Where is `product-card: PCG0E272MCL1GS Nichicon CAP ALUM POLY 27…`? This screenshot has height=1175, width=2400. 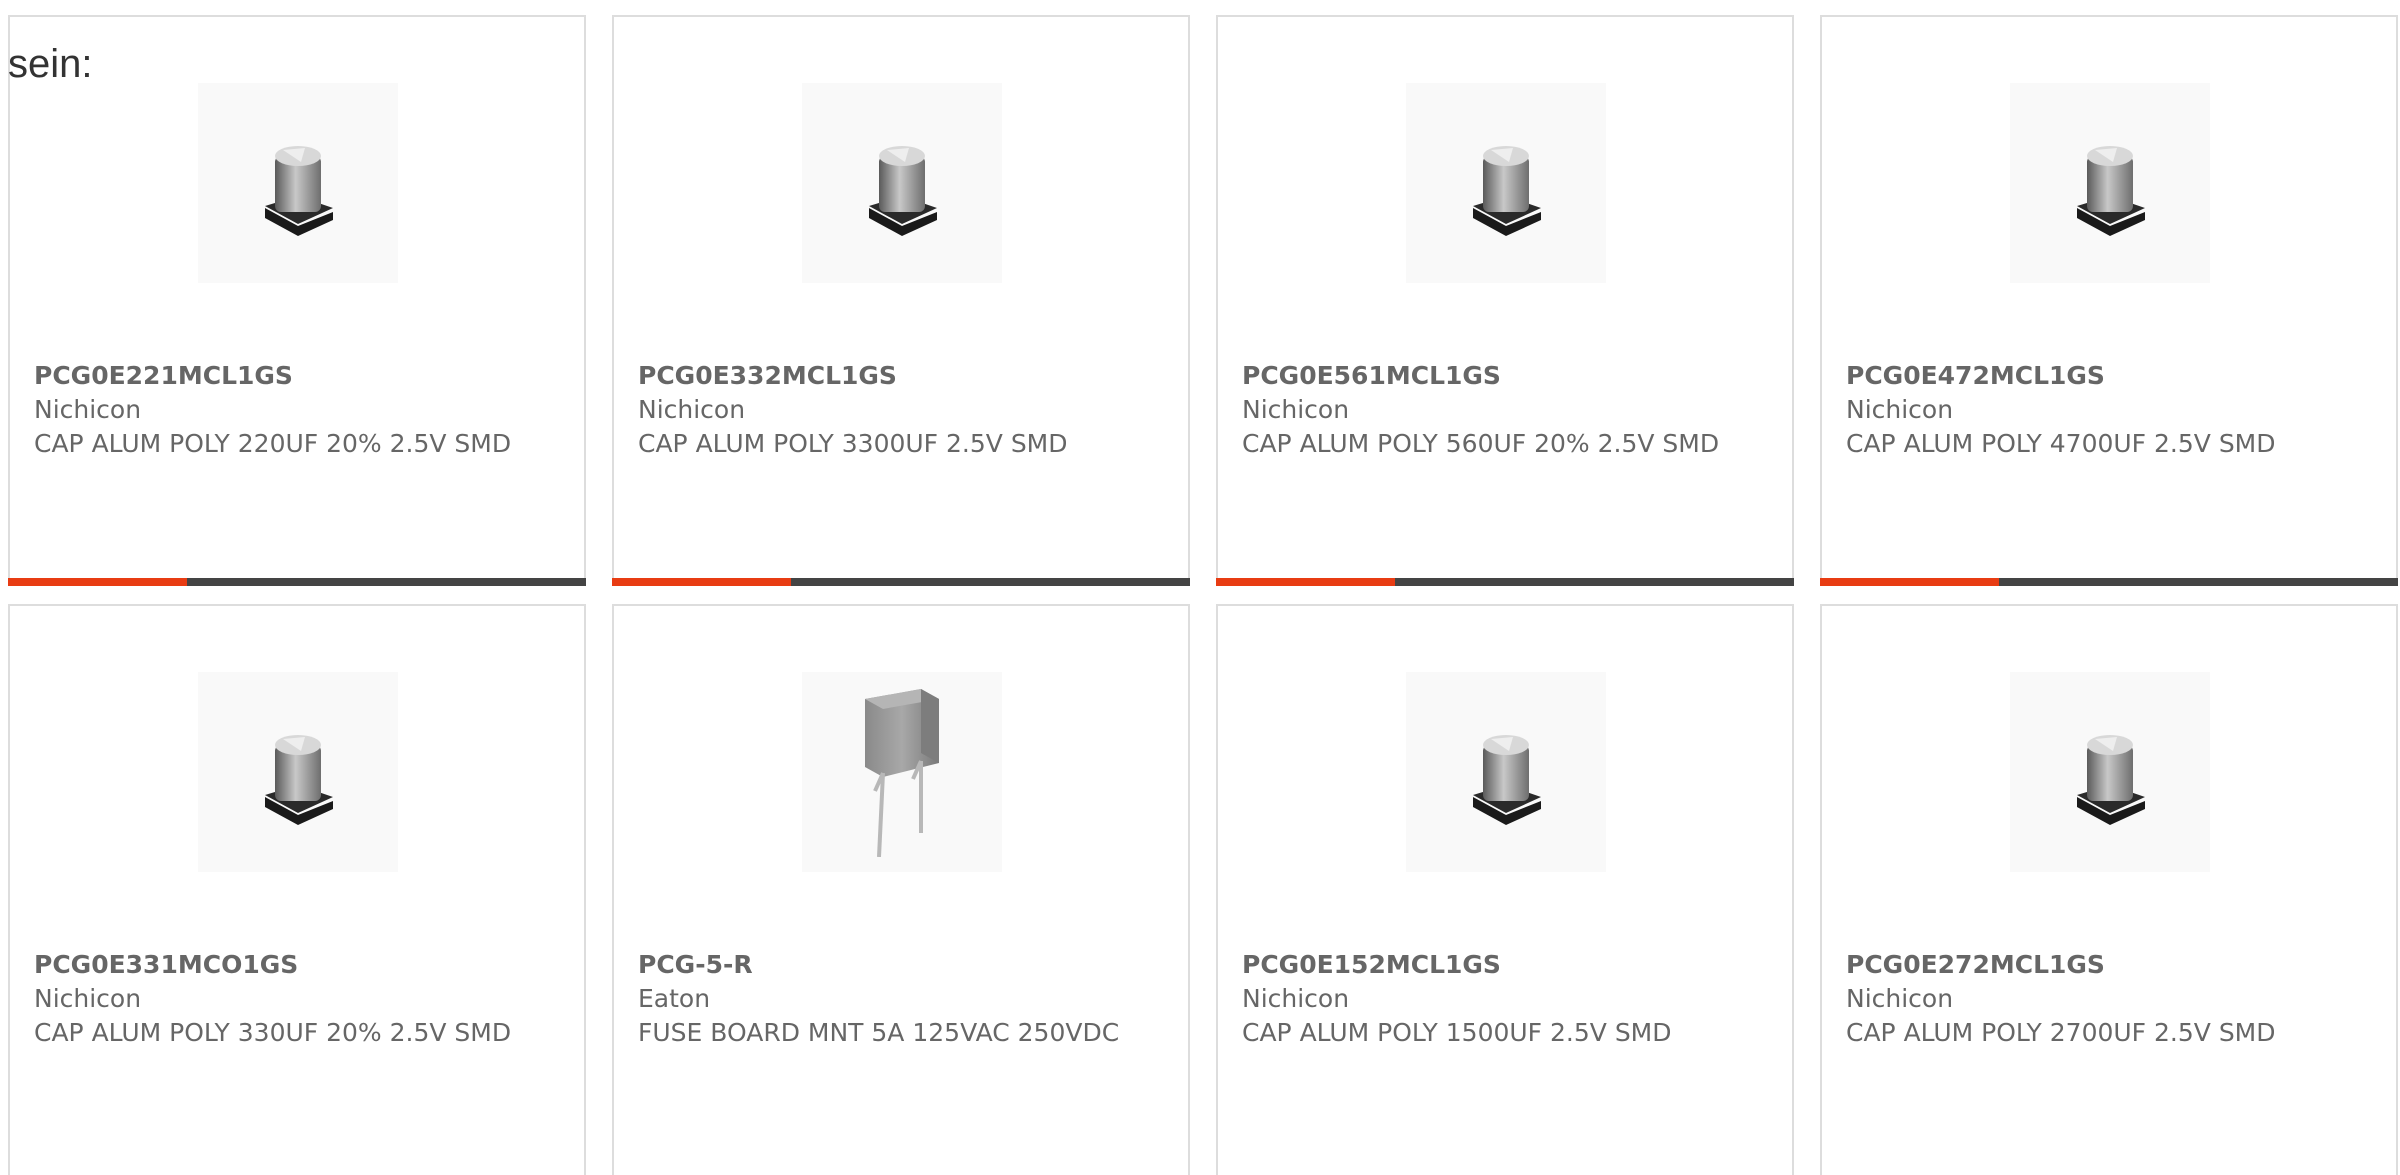 product-card: PCG0E272MCL1GS Nichicon CAP ALUM POLY 27… is located at coordinates (2109, 889).